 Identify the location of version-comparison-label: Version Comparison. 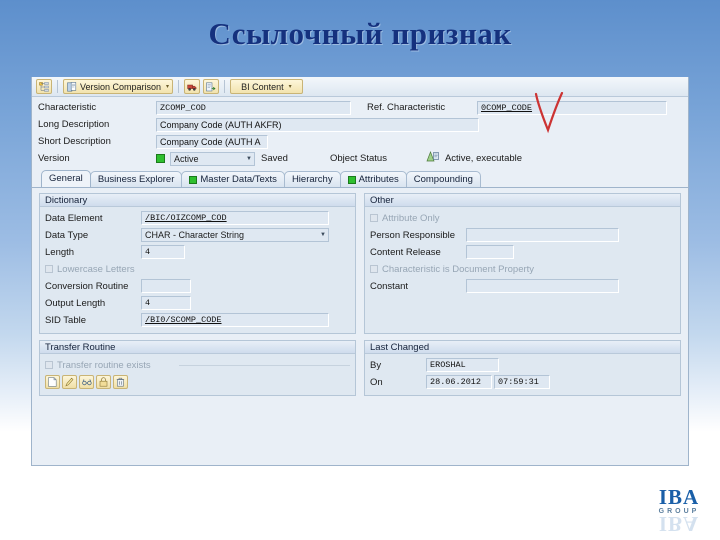
(121, 86).